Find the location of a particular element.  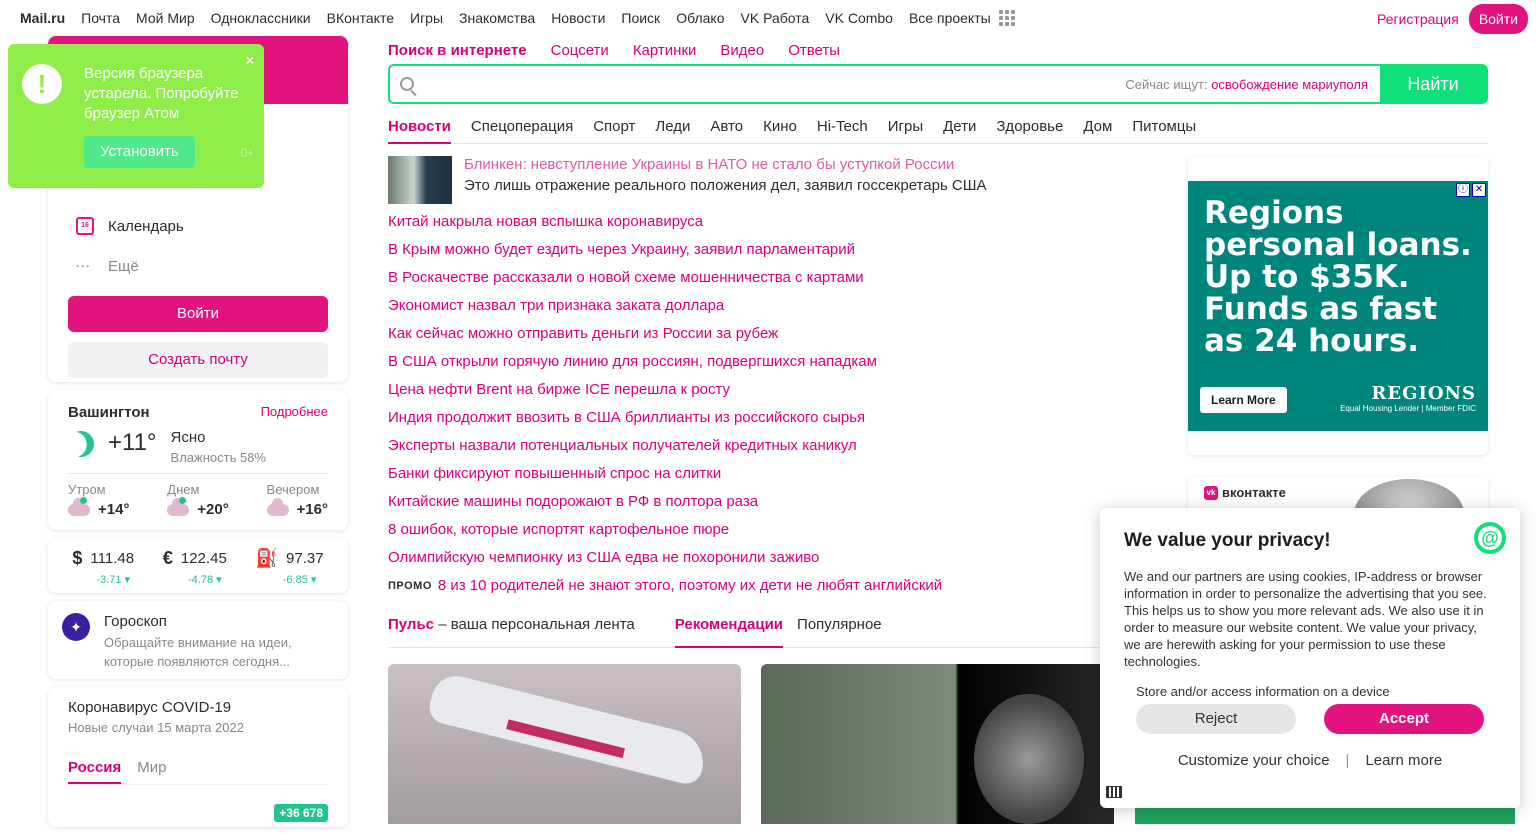

tab-news: Новости is located at coordinates (419, 130).